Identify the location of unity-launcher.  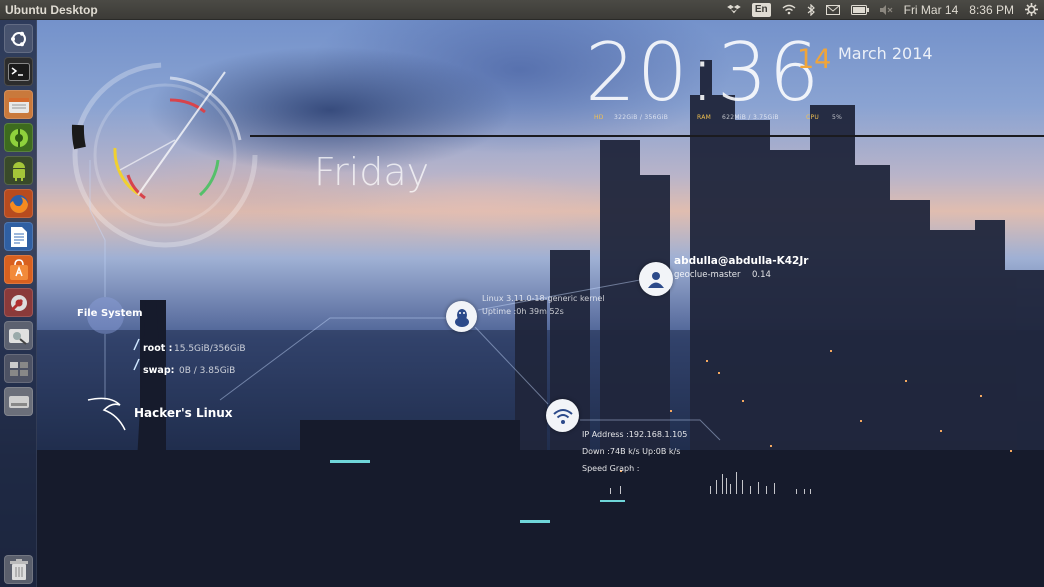
(18, 303).